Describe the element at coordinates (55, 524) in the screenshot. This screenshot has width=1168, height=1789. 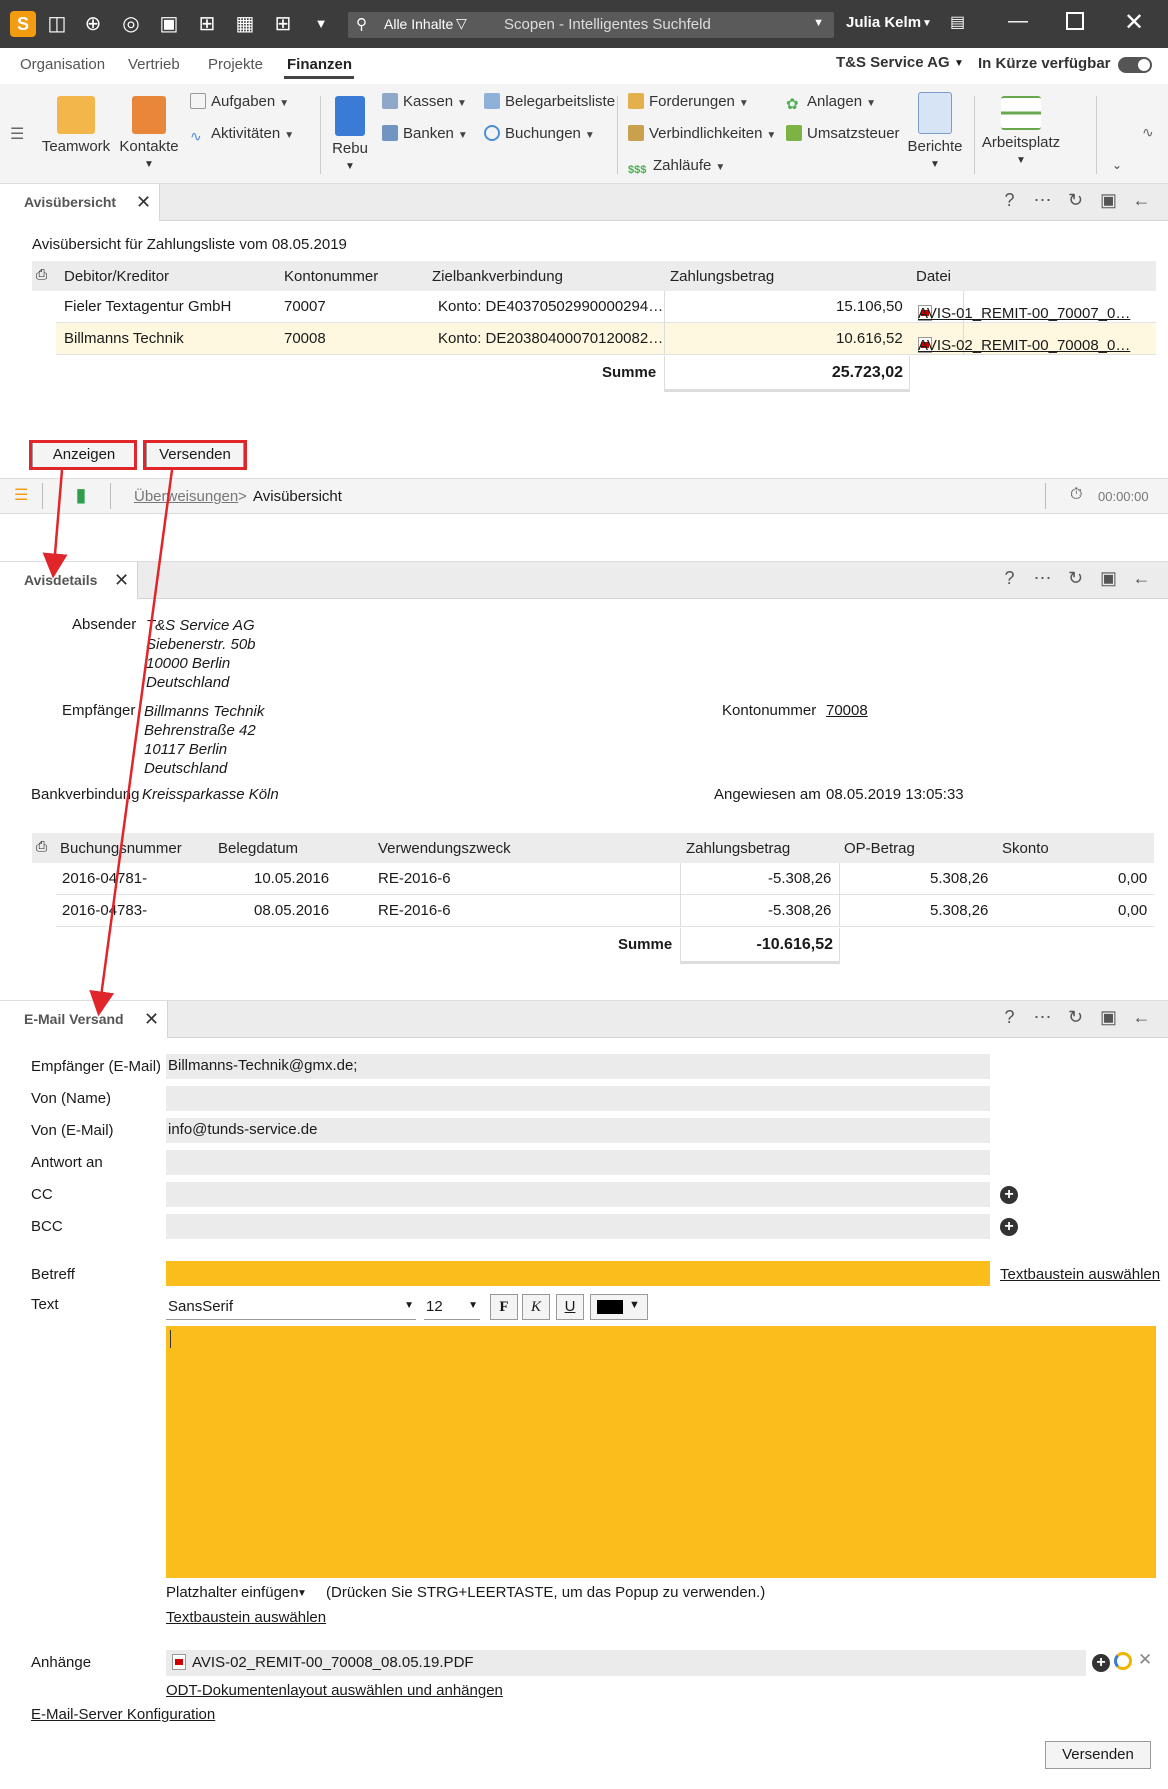
I see `arrow-anzeigen-to-details` at that location.